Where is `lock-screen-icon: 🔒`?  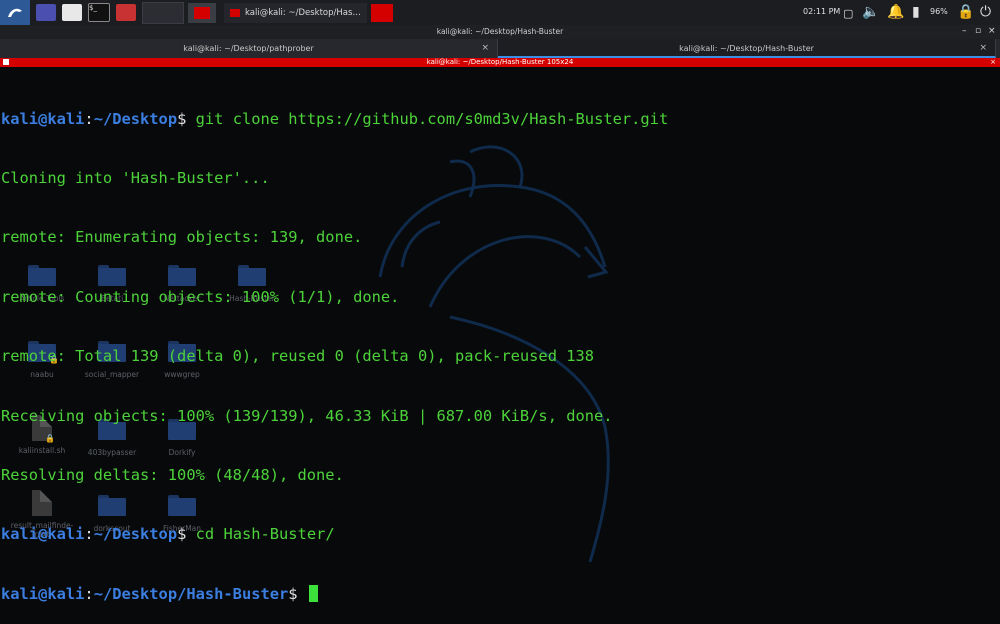 lock-screen-icon: 🔒 is located at coordinates (965, 12).